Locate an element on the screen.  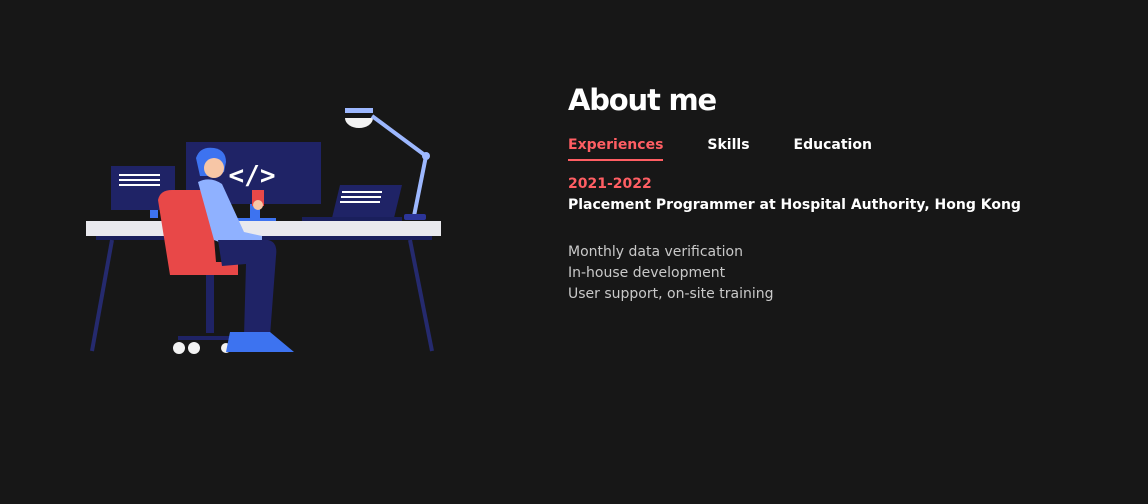
experience-years: 2021-2022 is located at coordinates (610, 184).